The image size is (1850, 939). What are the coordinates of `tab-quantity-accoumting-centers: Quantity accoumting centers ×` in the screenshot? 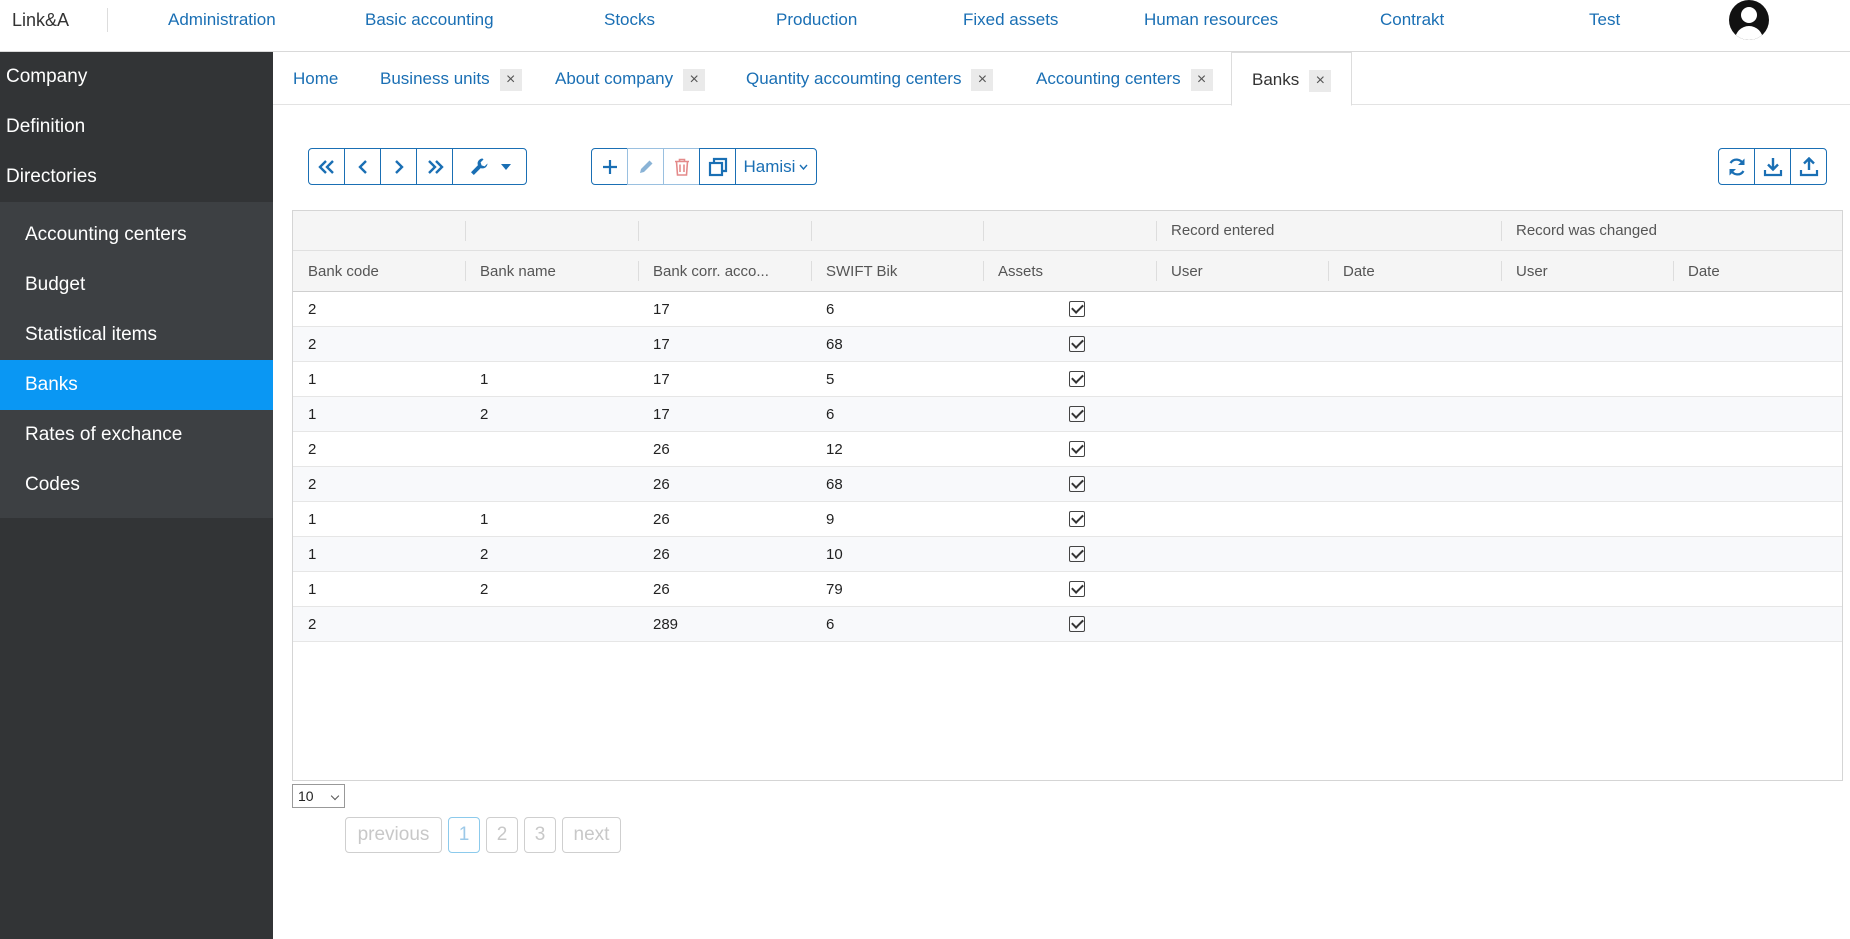 It's located at (870, 78).